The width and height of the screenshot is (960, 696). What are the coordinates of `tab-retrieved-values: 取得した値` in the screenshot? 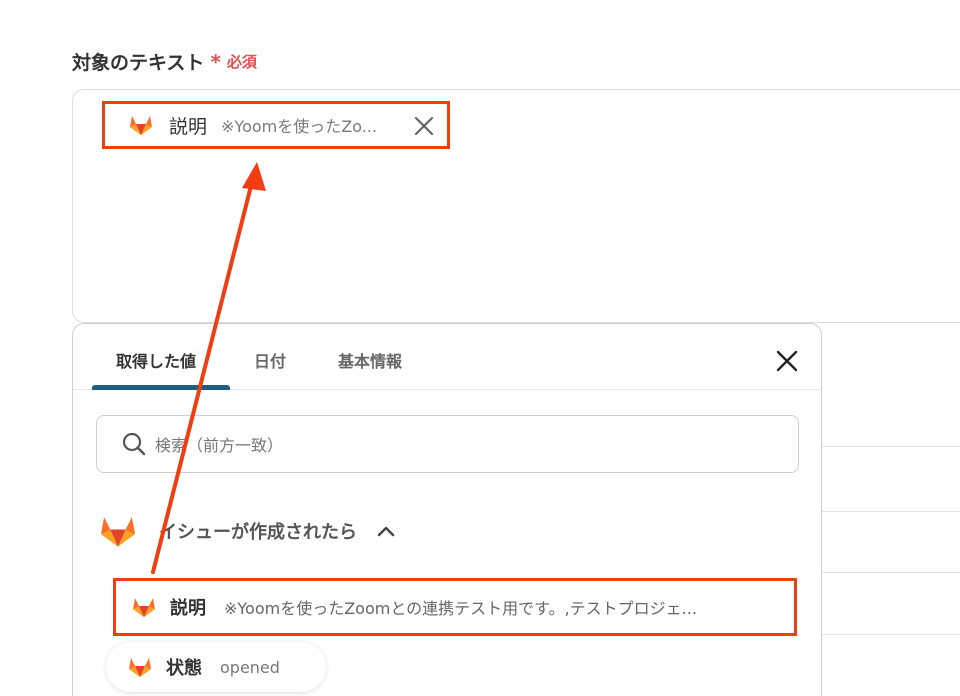 It's located at (156, 360).